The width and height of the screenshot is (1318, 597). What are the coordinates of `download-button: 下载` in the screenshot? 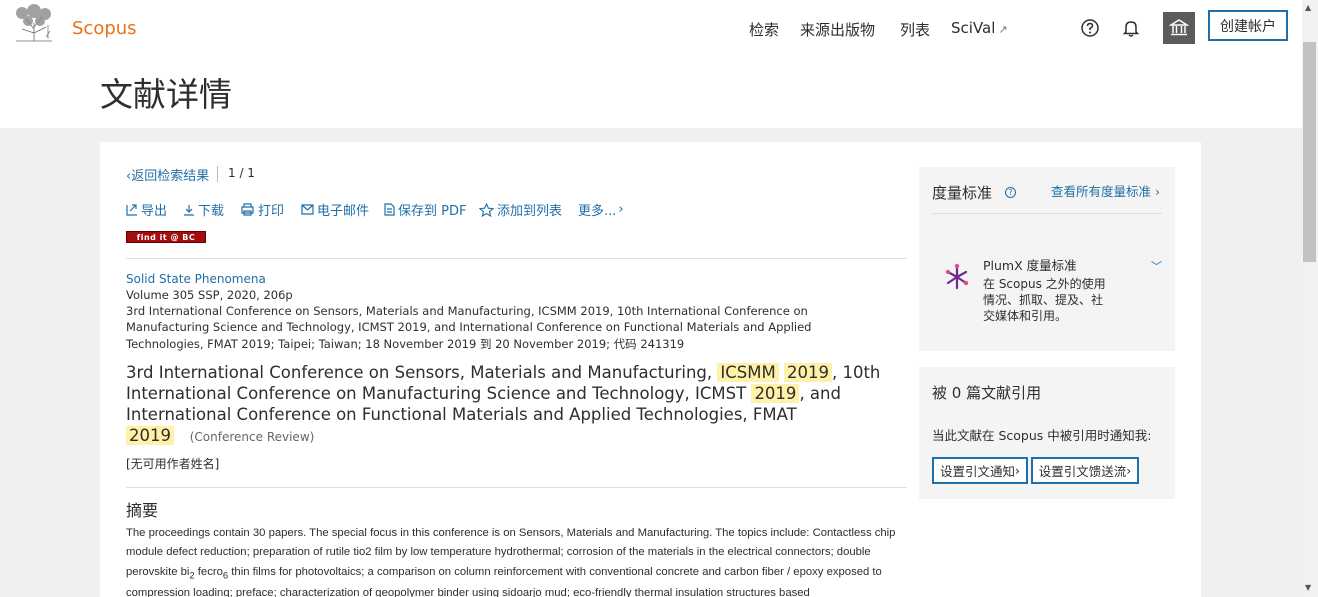 It's located at (203, 209).